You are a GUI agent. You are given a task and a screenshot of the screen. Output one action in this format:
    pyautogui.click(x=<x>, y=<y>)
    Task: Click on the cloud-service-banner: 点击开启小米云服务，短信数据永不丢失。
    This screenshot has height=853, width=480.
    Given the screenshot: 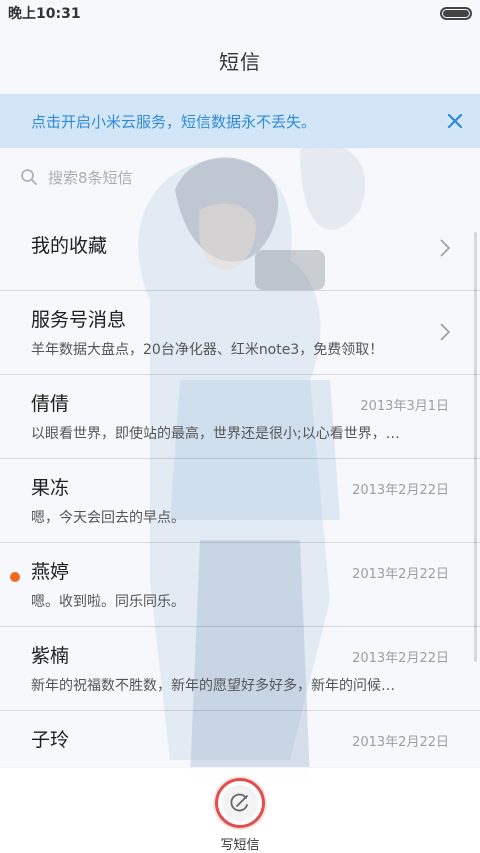 What is the action you would take?
    pyautogui.click(x=240, y=121)
    